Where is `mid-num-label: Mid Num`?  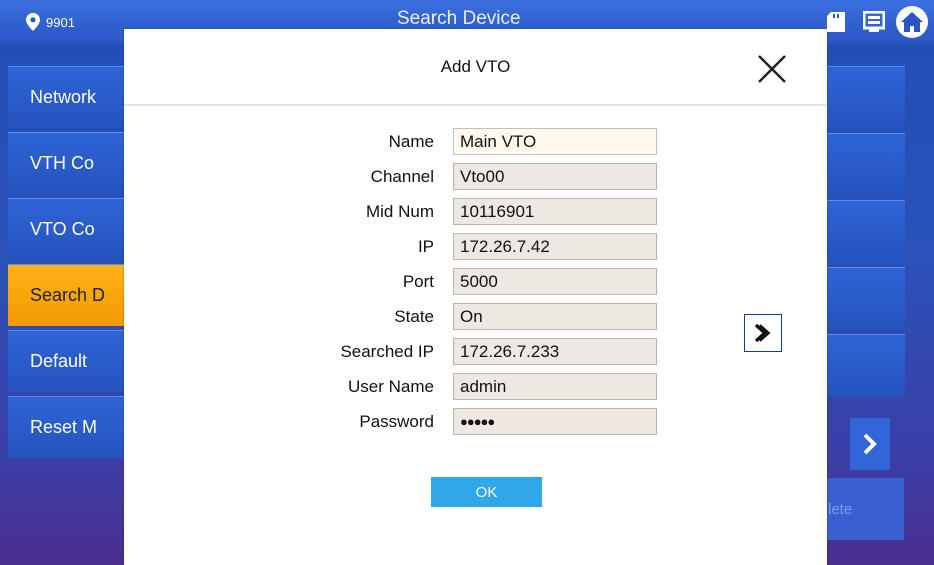 mid-num-label: Mid Num is located at coordinates (399, 211).